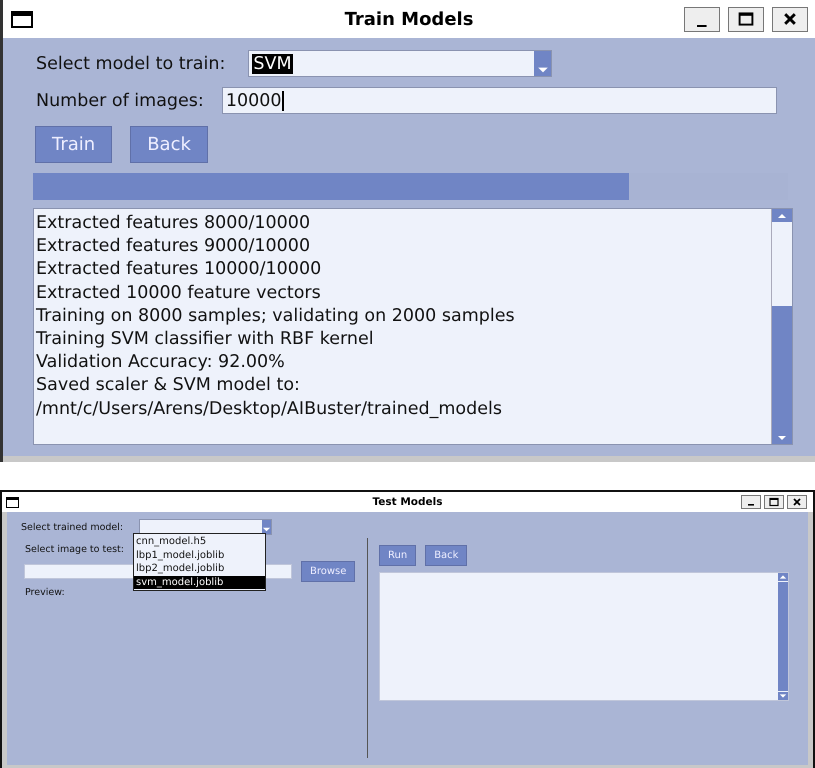  Describe the element at coordinates (130, 64) in the screenshot. I see `field-label: Select model to train:` at that location.